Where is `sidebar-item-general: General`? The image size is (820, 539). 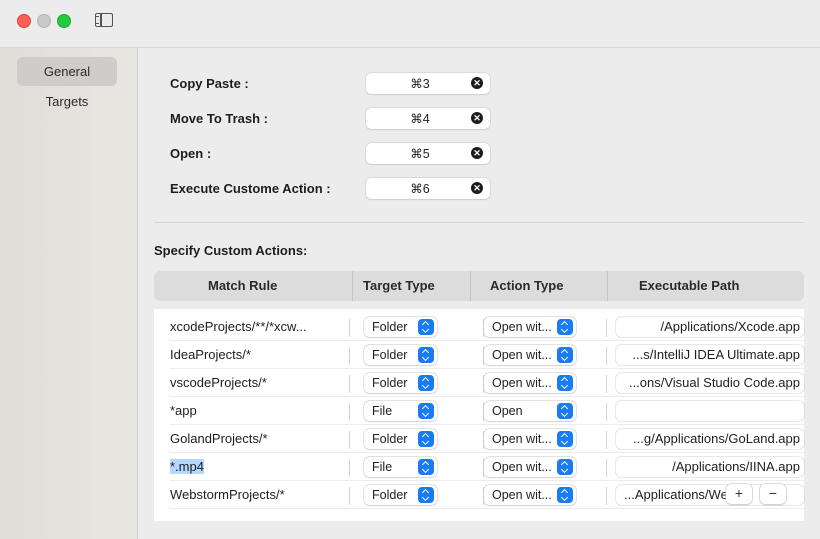
sidebar-item-general: General is located at coordinates (67, 71).